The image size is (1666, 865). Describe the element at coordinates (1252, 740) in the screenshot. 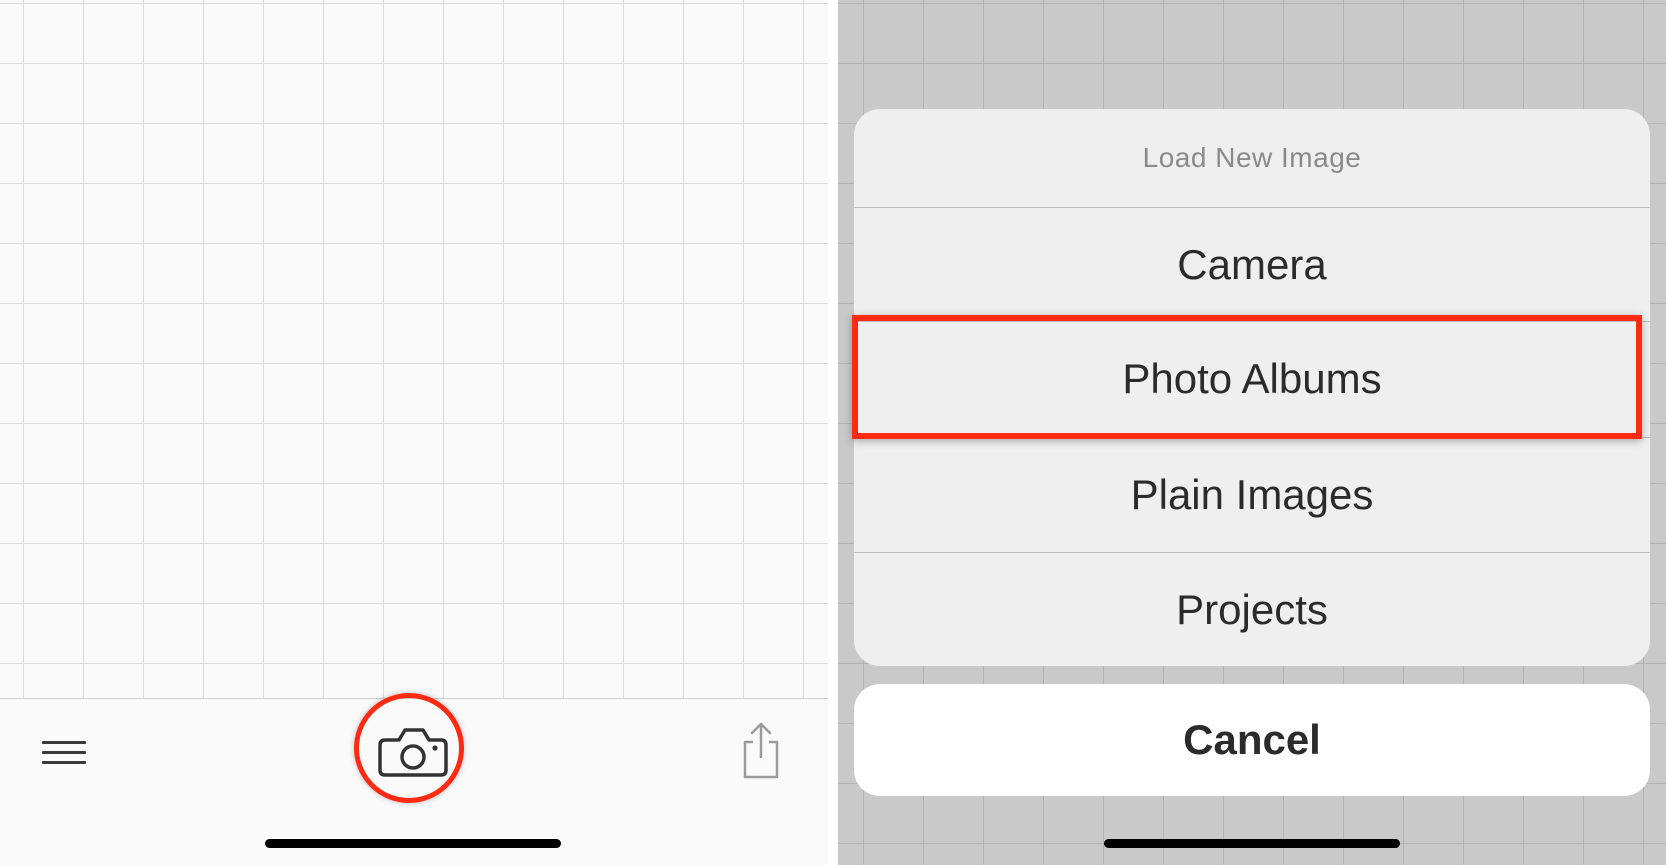

I see `cancel-button: Cancel` at that location.